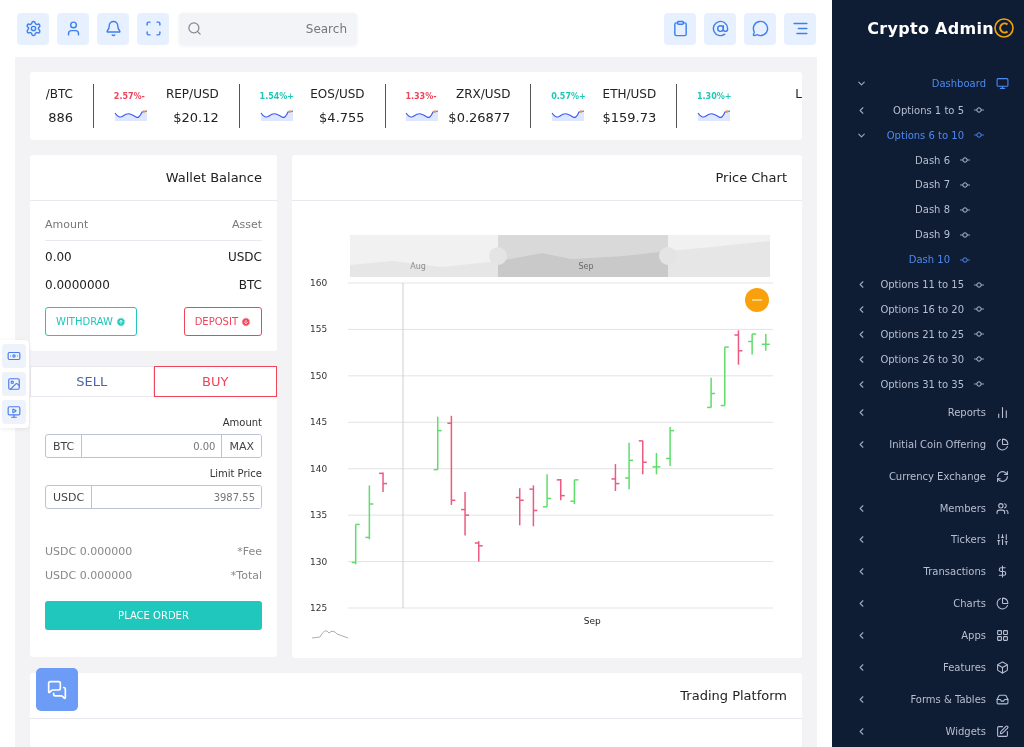 This screenshot has width=1024, height=747. I want to click on chat-button, so click(760, 28).